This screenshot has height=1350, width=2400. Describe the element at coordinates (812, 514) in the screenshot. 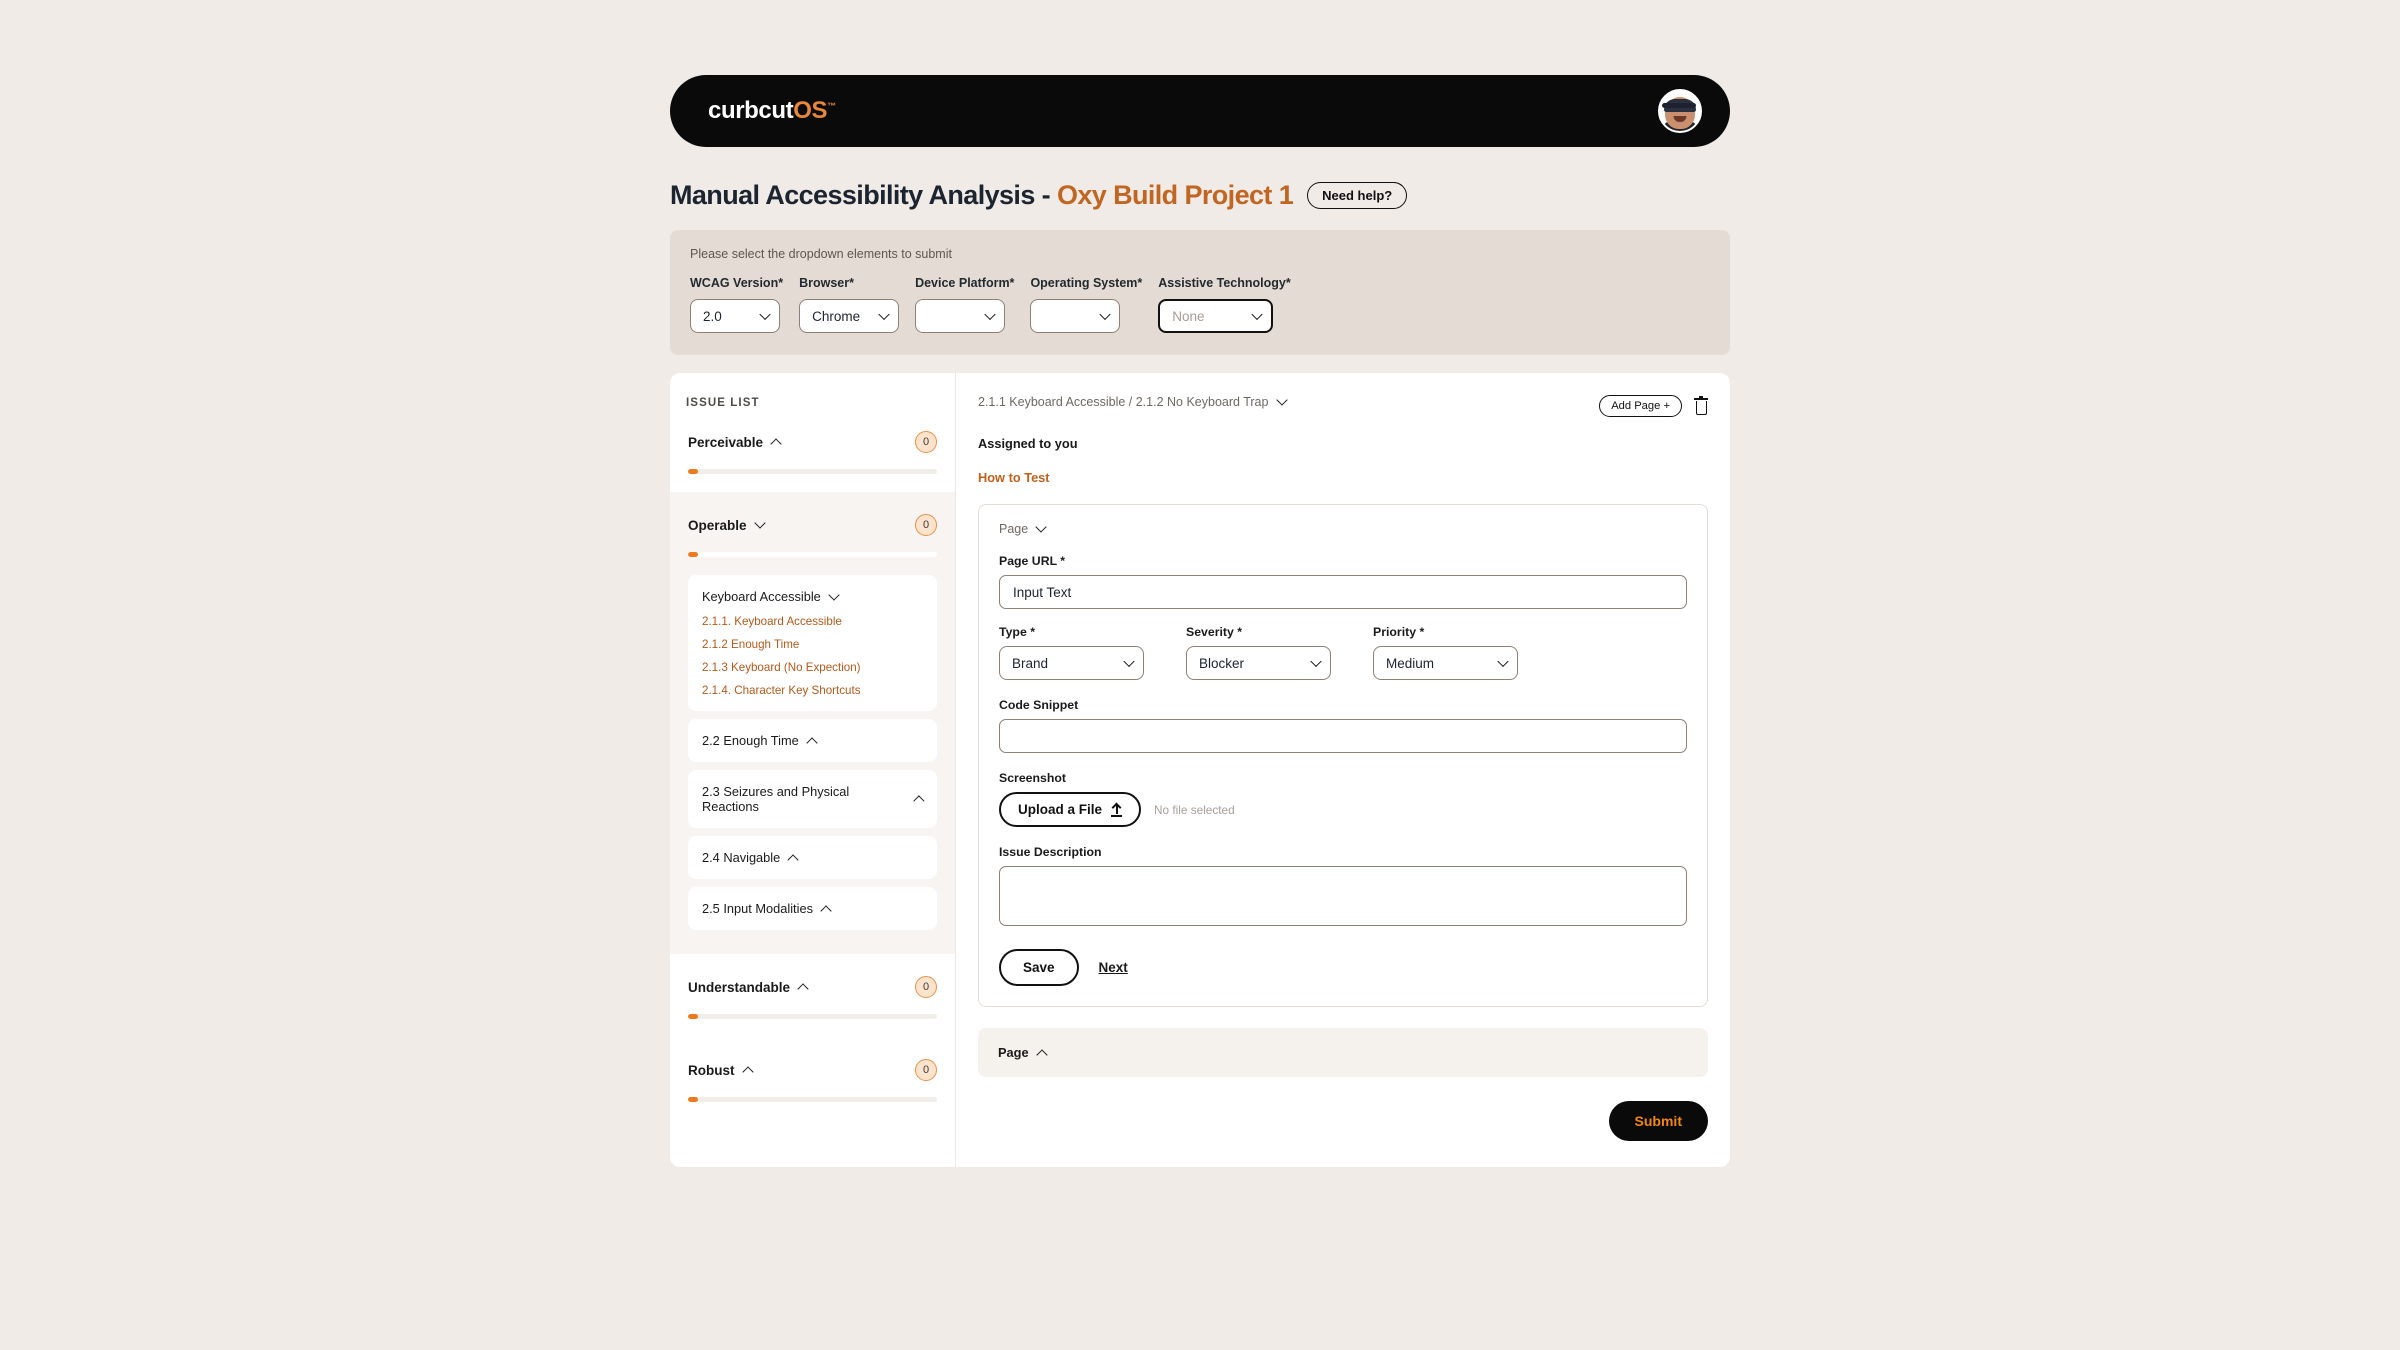

I see `principle-header-operable: Operable 0` at that location.